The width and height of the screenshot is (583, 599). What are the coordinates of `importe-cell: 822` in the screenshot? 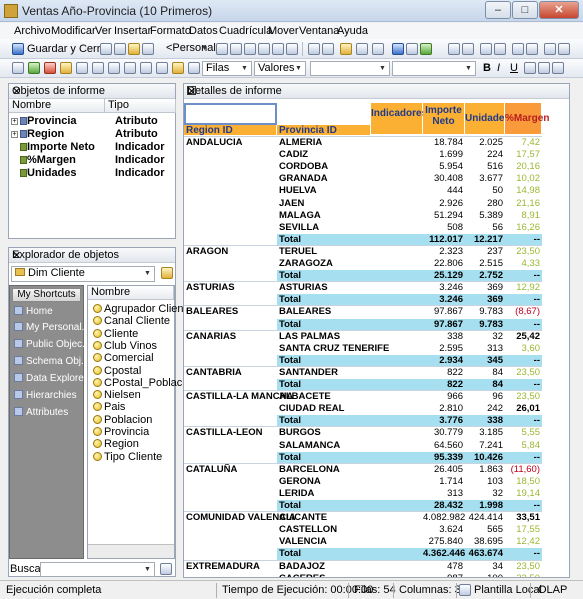 It's located at (444, 373).